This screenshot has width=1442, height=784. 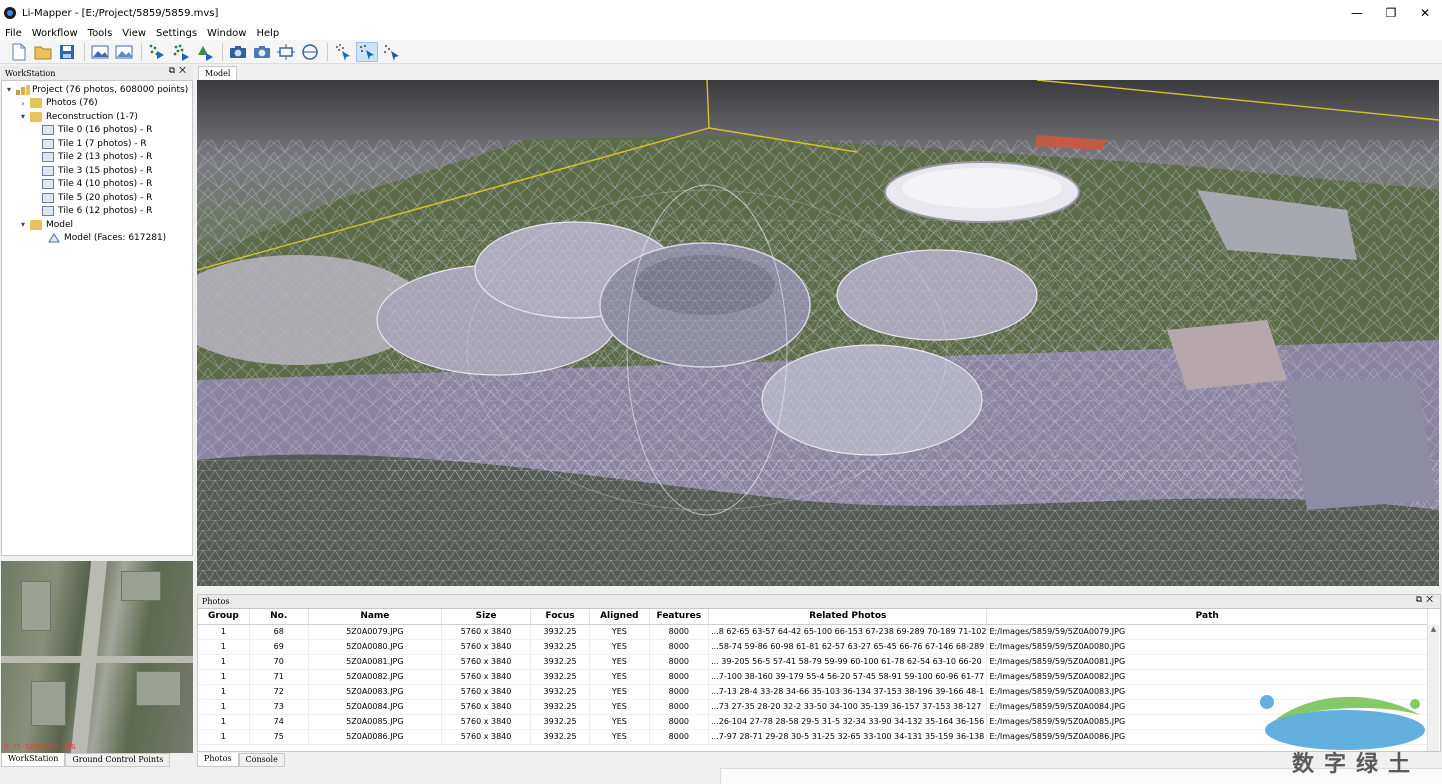 What do you see at coordinates (375, 632) in the screenshot?
I see `table-cell: 5Z0A0079.JPG` at bounding box center [375, 632].